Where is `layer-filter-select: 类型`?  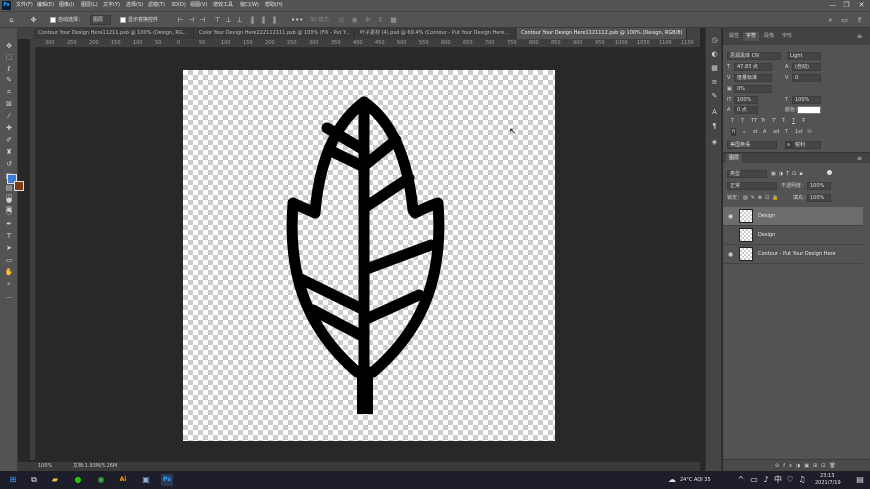
layer-filter-select: 类型 is located at coordinates (747, 174).